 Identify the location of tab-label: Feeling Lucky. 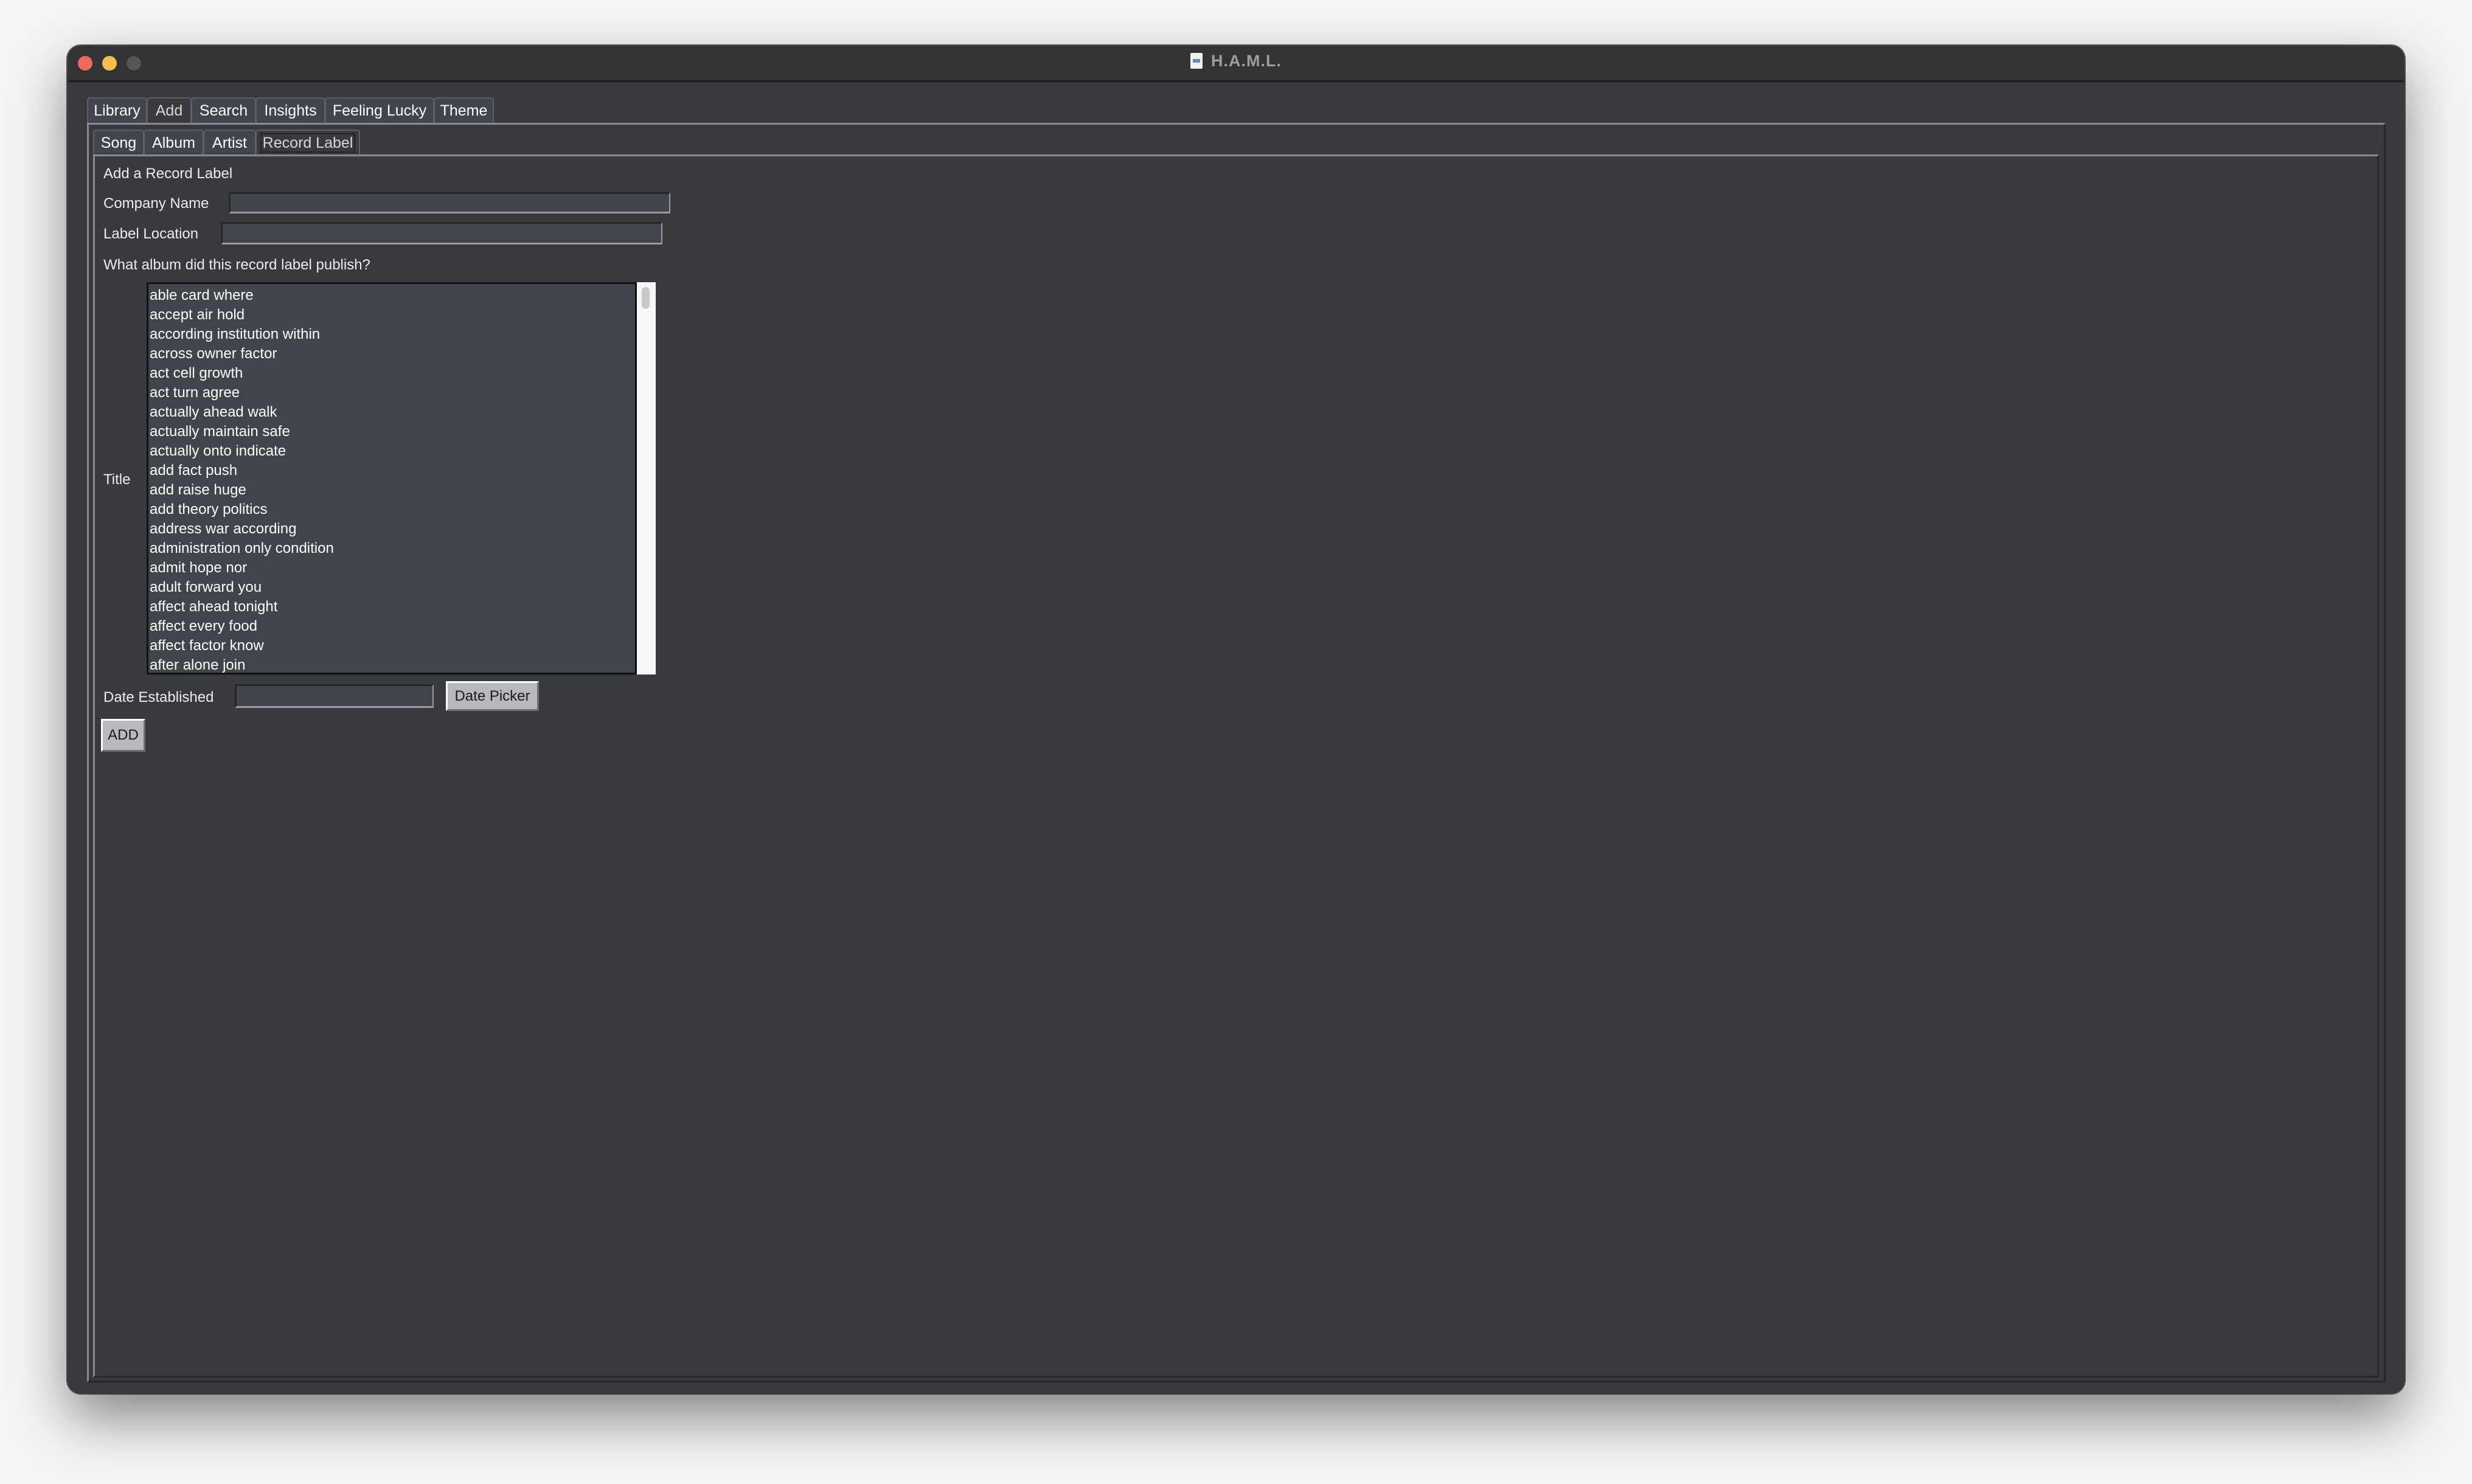
(379, 110).